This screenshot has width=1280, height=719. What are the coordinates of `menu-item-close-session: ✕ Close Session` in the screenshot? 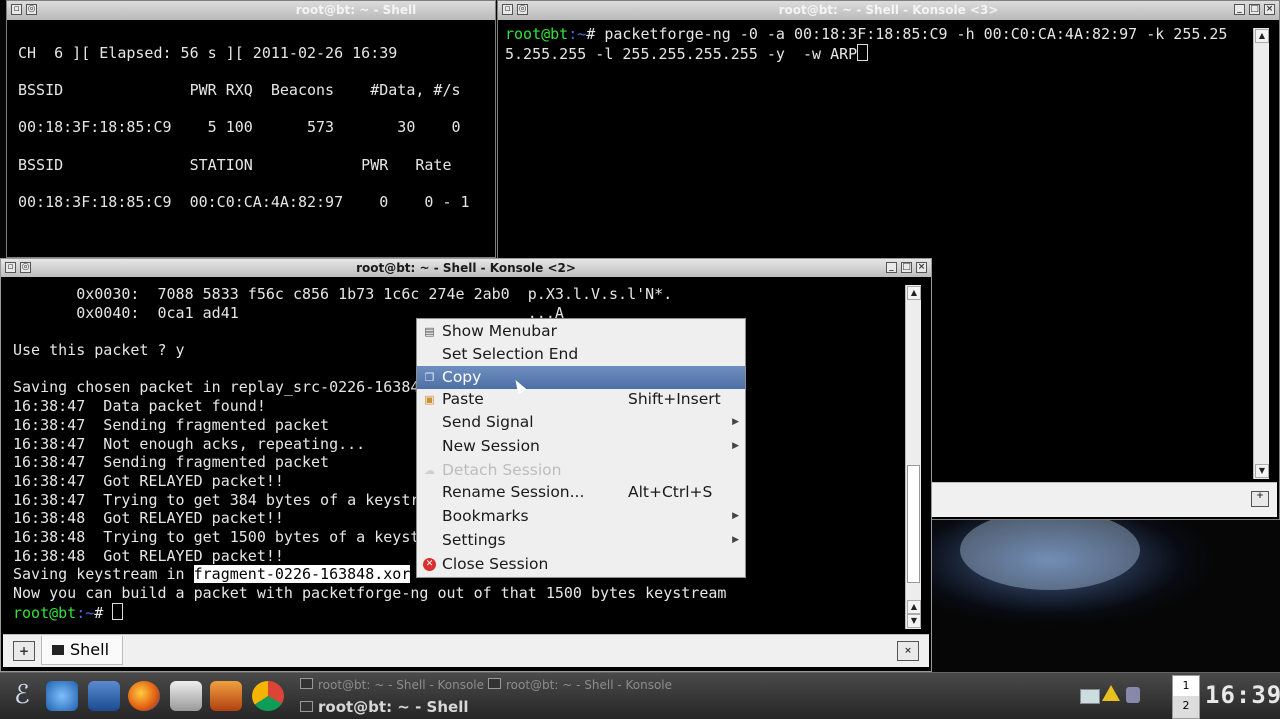 It's located at (581, 564).